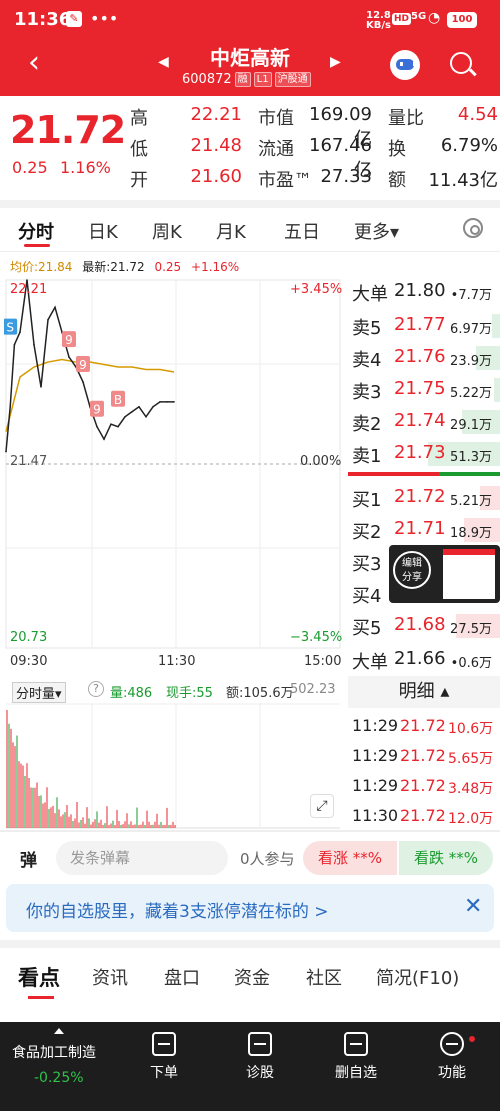 Image resolution: width=500 pixels, height=1111 pixels. I want to click on clock: 11:36, so click(43, 19).